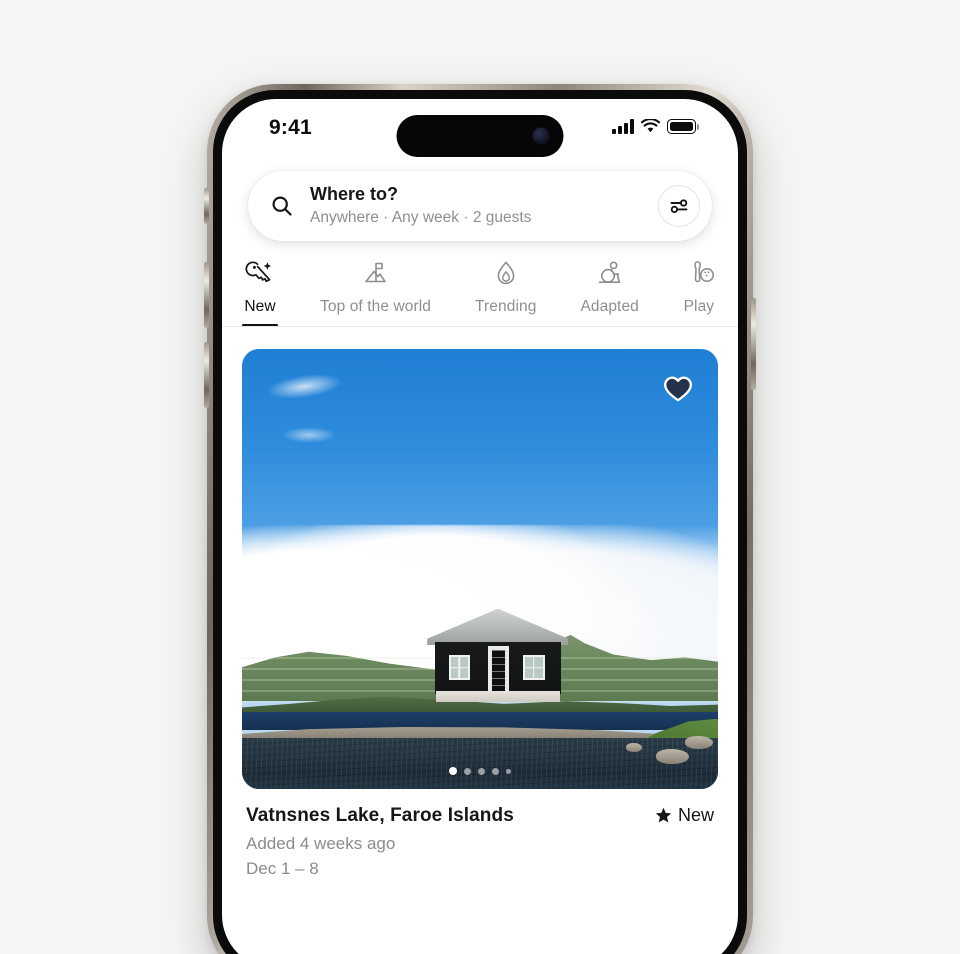  Describe the element at coordinates (681, 126) in the screenshot. I see `battery-full-icon` at that location.